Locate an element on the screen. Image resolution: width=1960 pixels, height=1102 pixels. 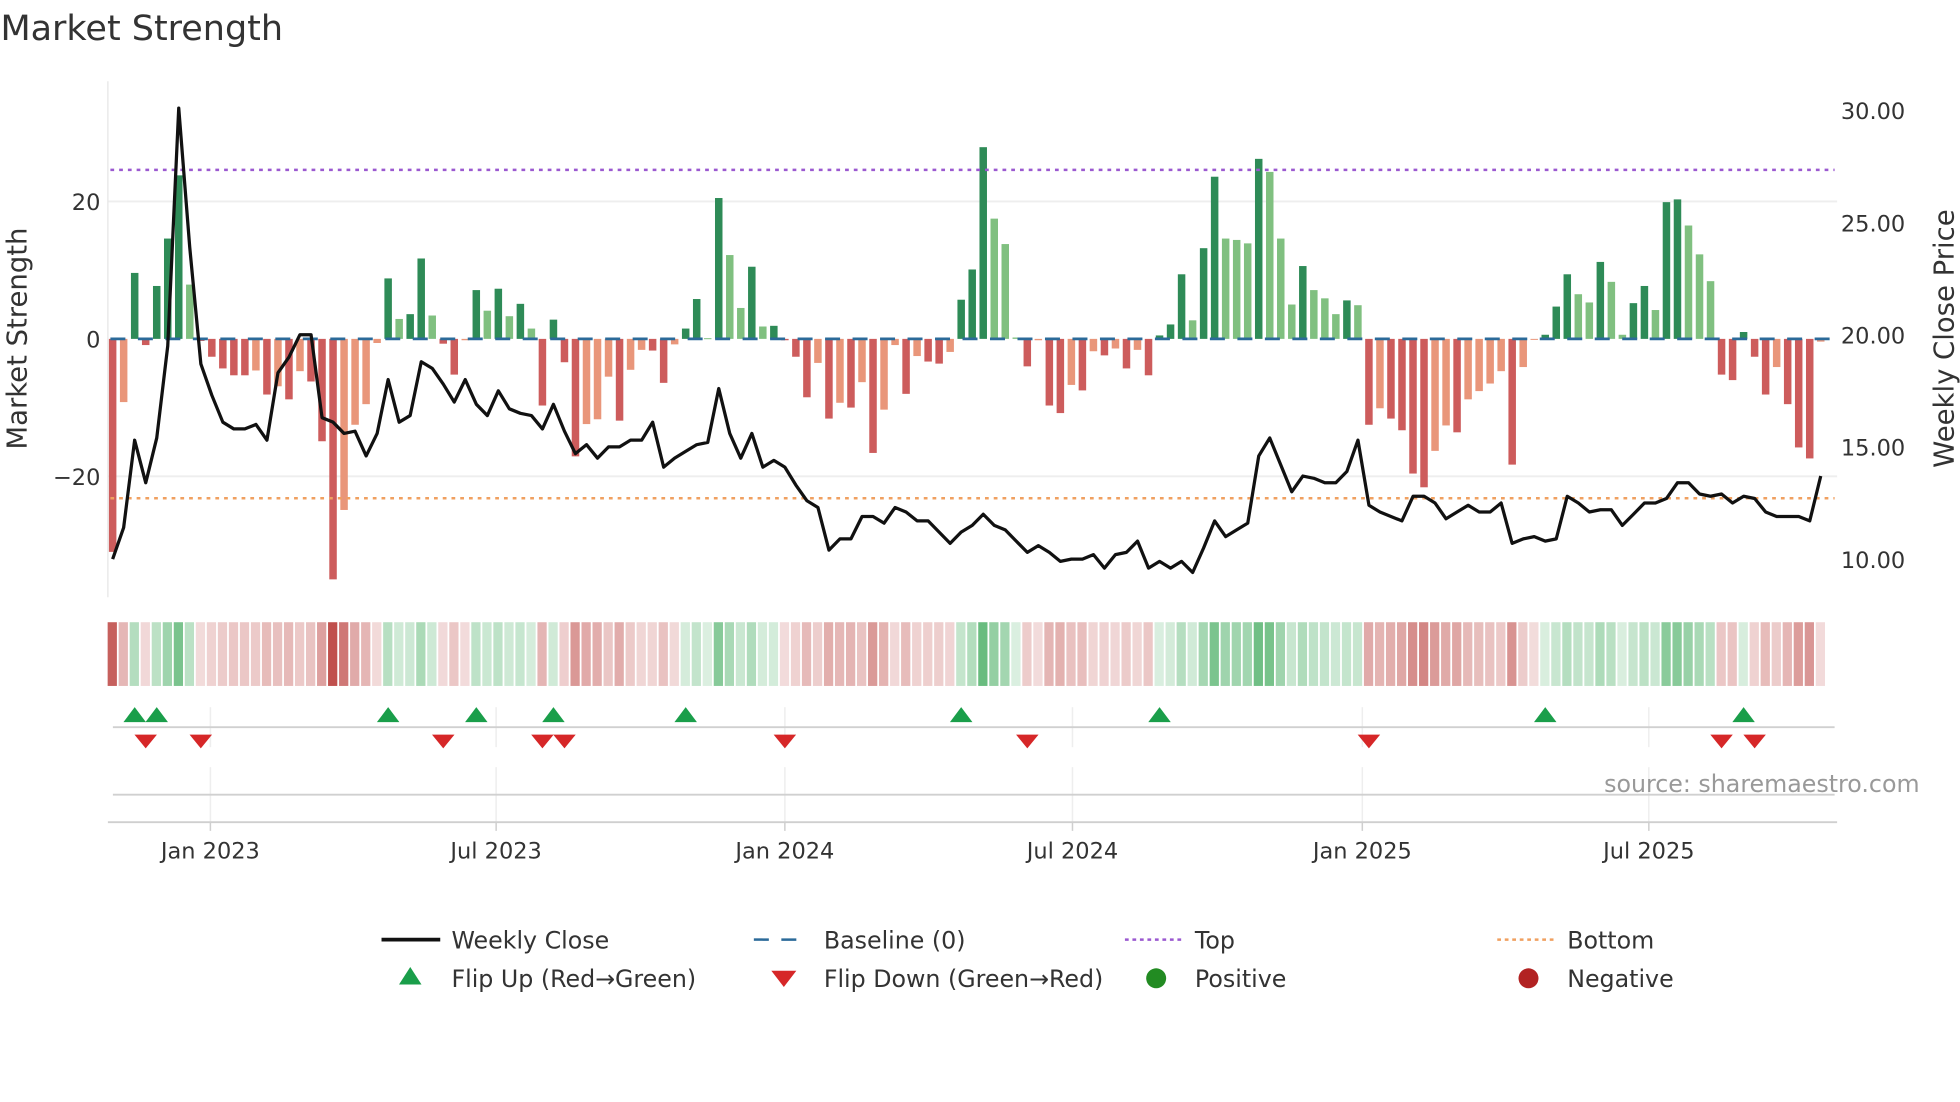
legend-label: Flip Up (Red→Green) is located at coordinates (573, 979).